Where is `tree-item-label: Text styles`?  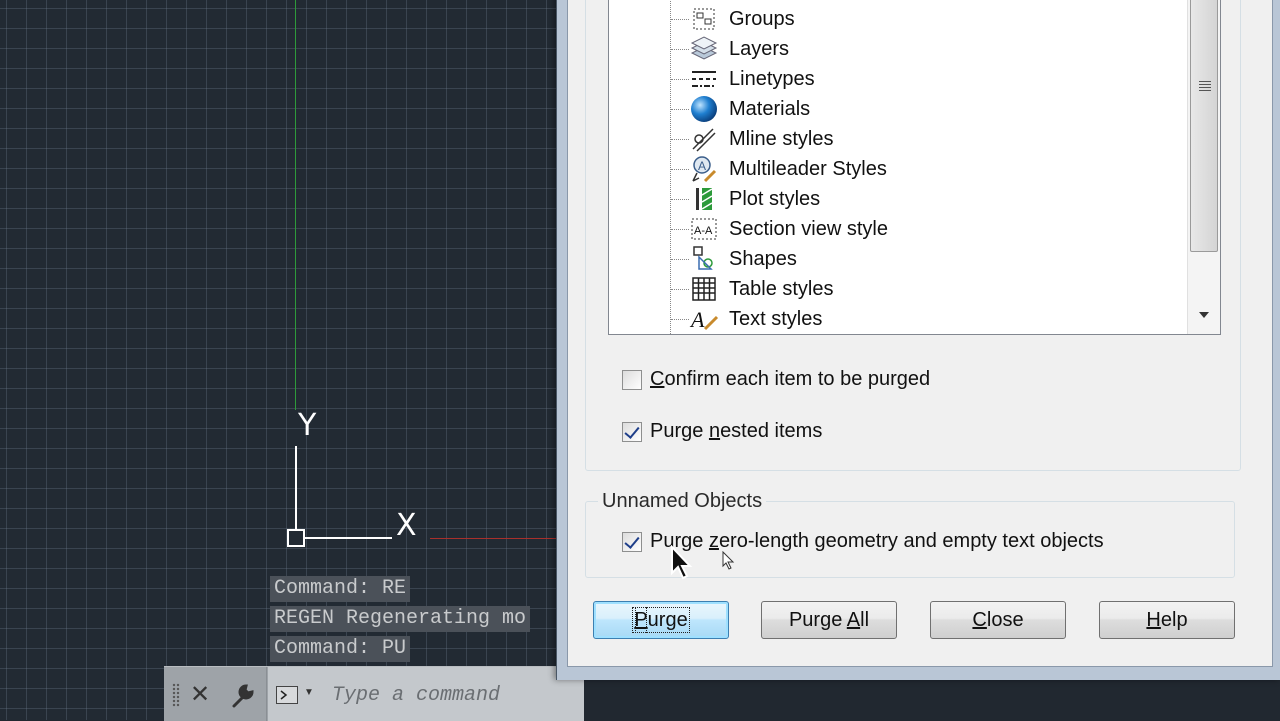 tree-item-label: Text styles is located at coordinates (776, 319).